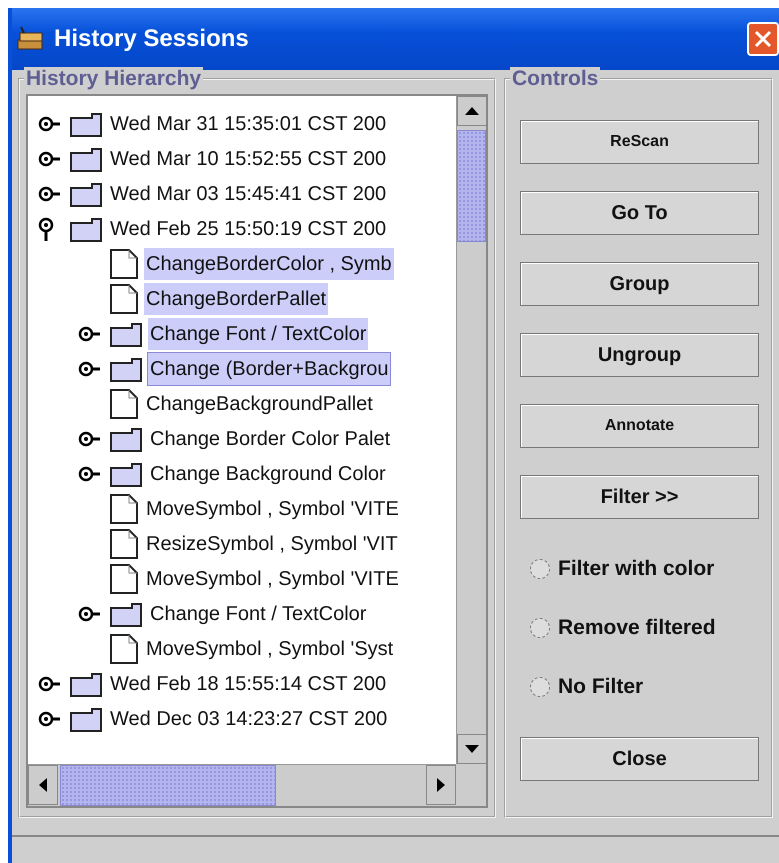  I want to click on folder-label: Wed Dec 03 14:23:27 CST 200, so click(249, 718).